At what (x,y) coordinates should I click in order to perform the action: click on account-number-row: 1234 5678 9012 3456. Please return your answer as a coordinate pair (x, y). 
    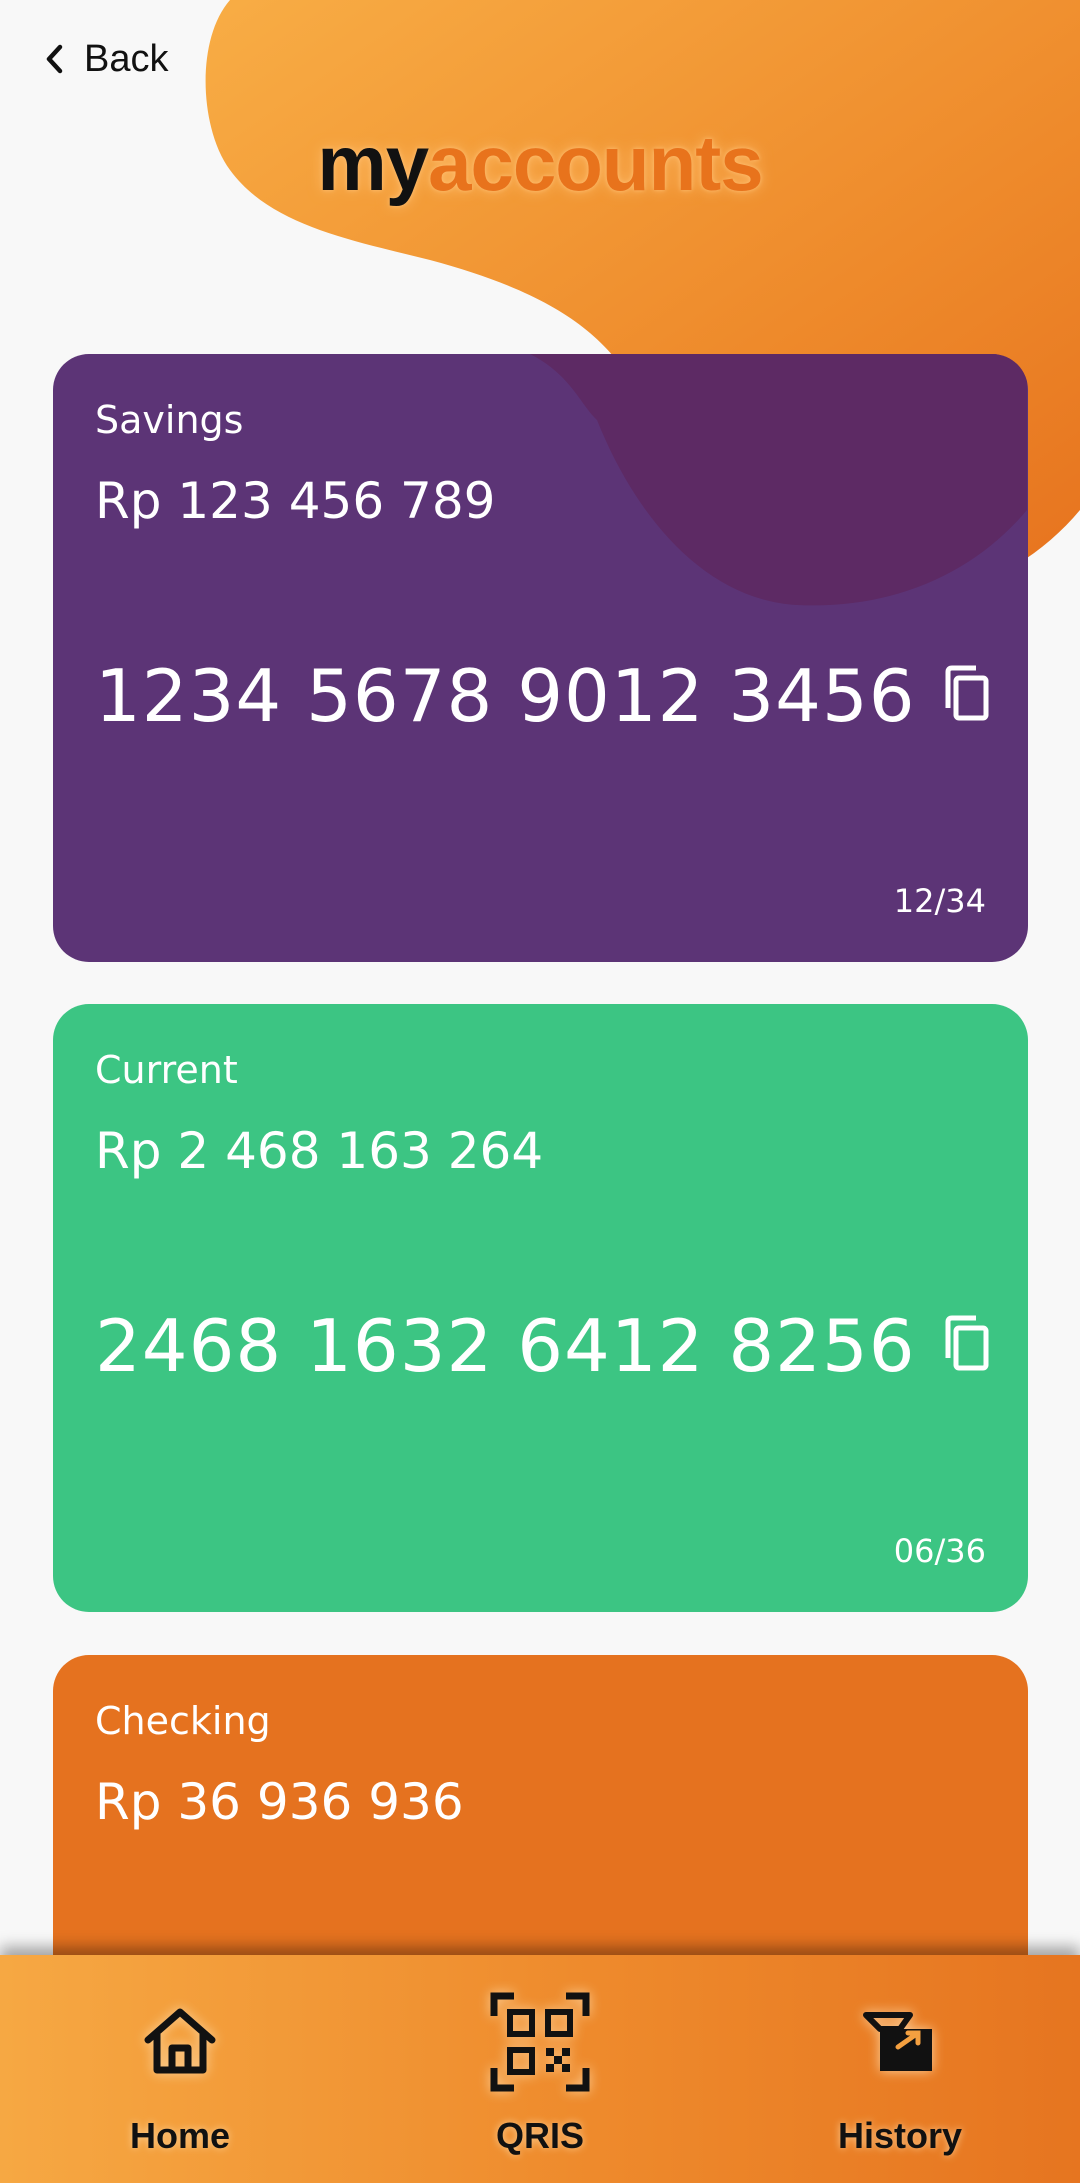
    Looking at the image, I should click on (545, 696).